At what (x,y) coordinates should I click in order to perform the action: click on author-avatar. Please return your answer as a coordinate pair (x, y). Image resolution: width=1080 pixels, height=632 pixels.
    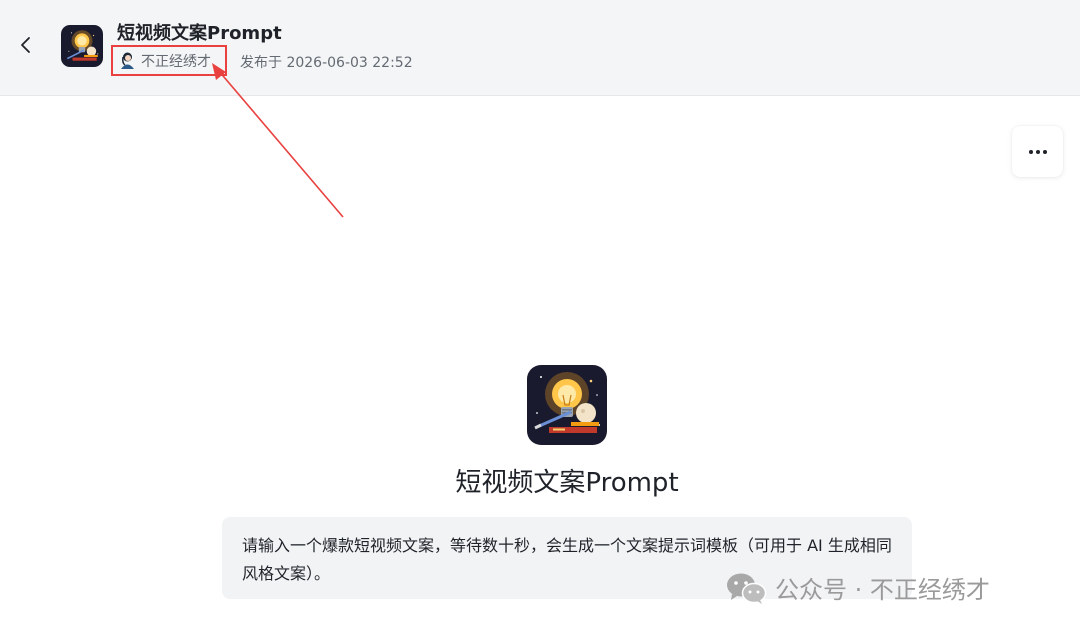
    Looking at the image, I should click on (127, 60).